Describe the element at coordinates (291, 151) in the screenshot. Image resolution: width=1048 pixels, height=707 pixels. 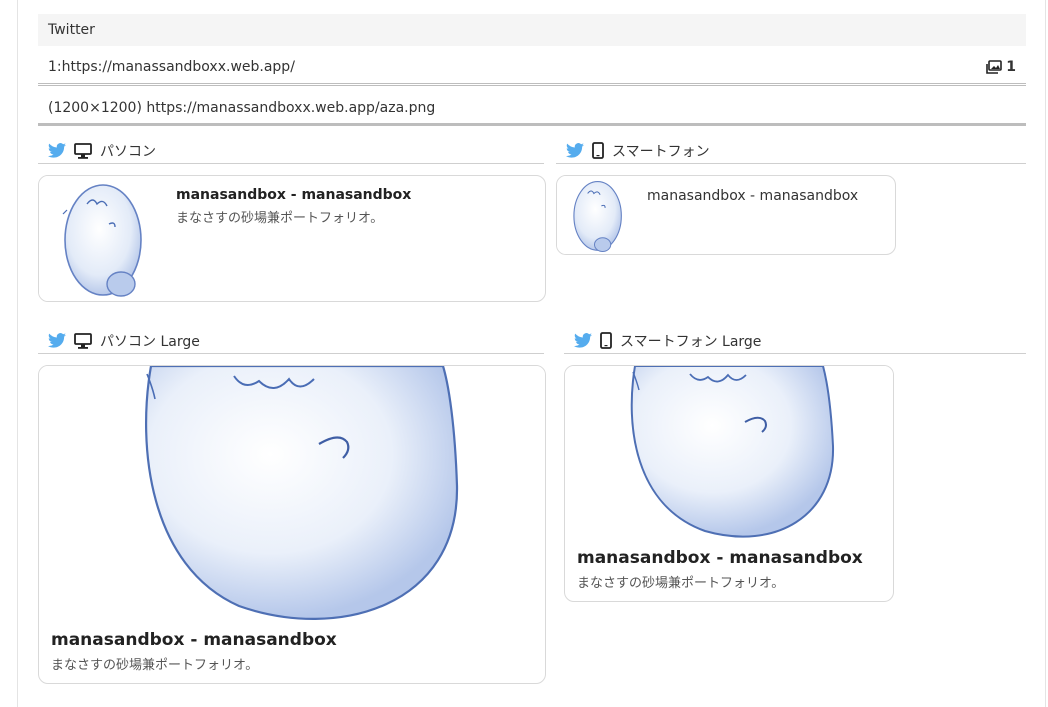
I see `section-pc: パソコン` at that location.